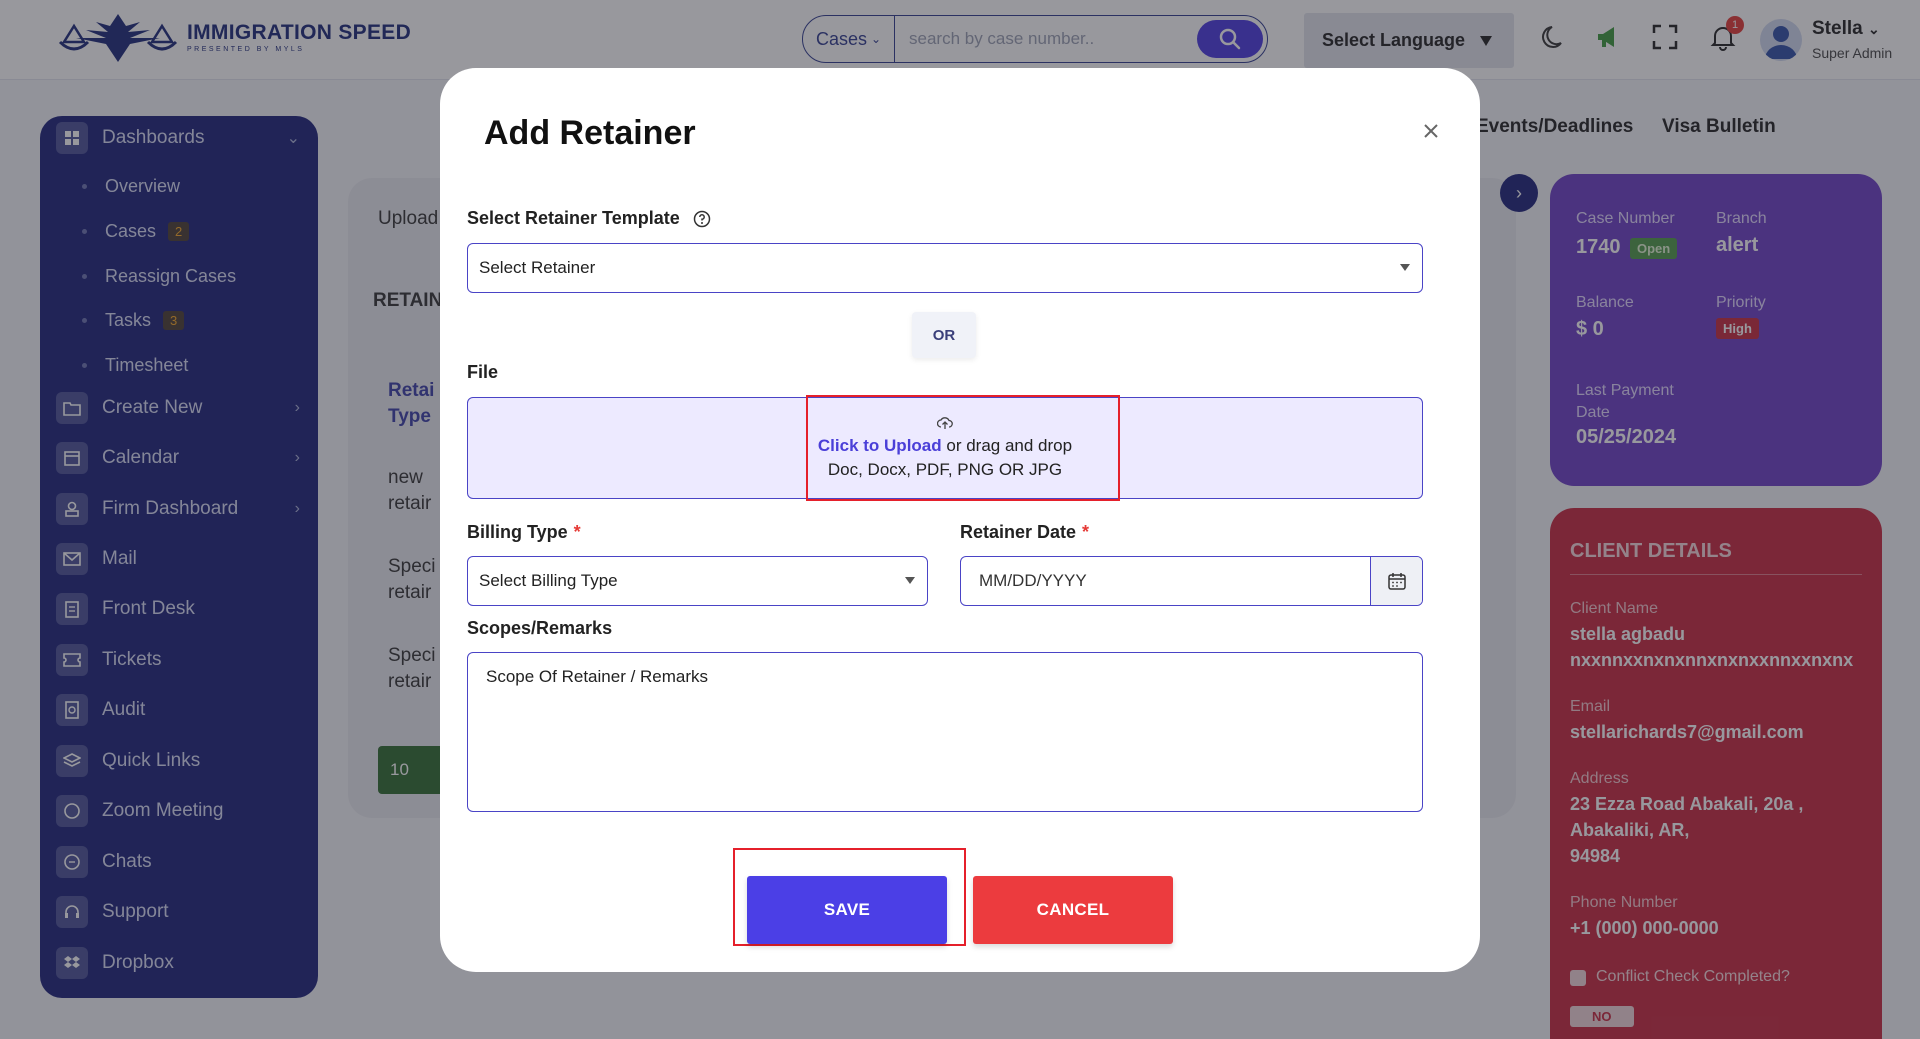 Image resolution: width=1920 pixels, height=1039 pixels. What do you see at coordinates (945, 732) in the screenshot?
I see `scopes-remarks-textarea` at bounding box center [945, 732].